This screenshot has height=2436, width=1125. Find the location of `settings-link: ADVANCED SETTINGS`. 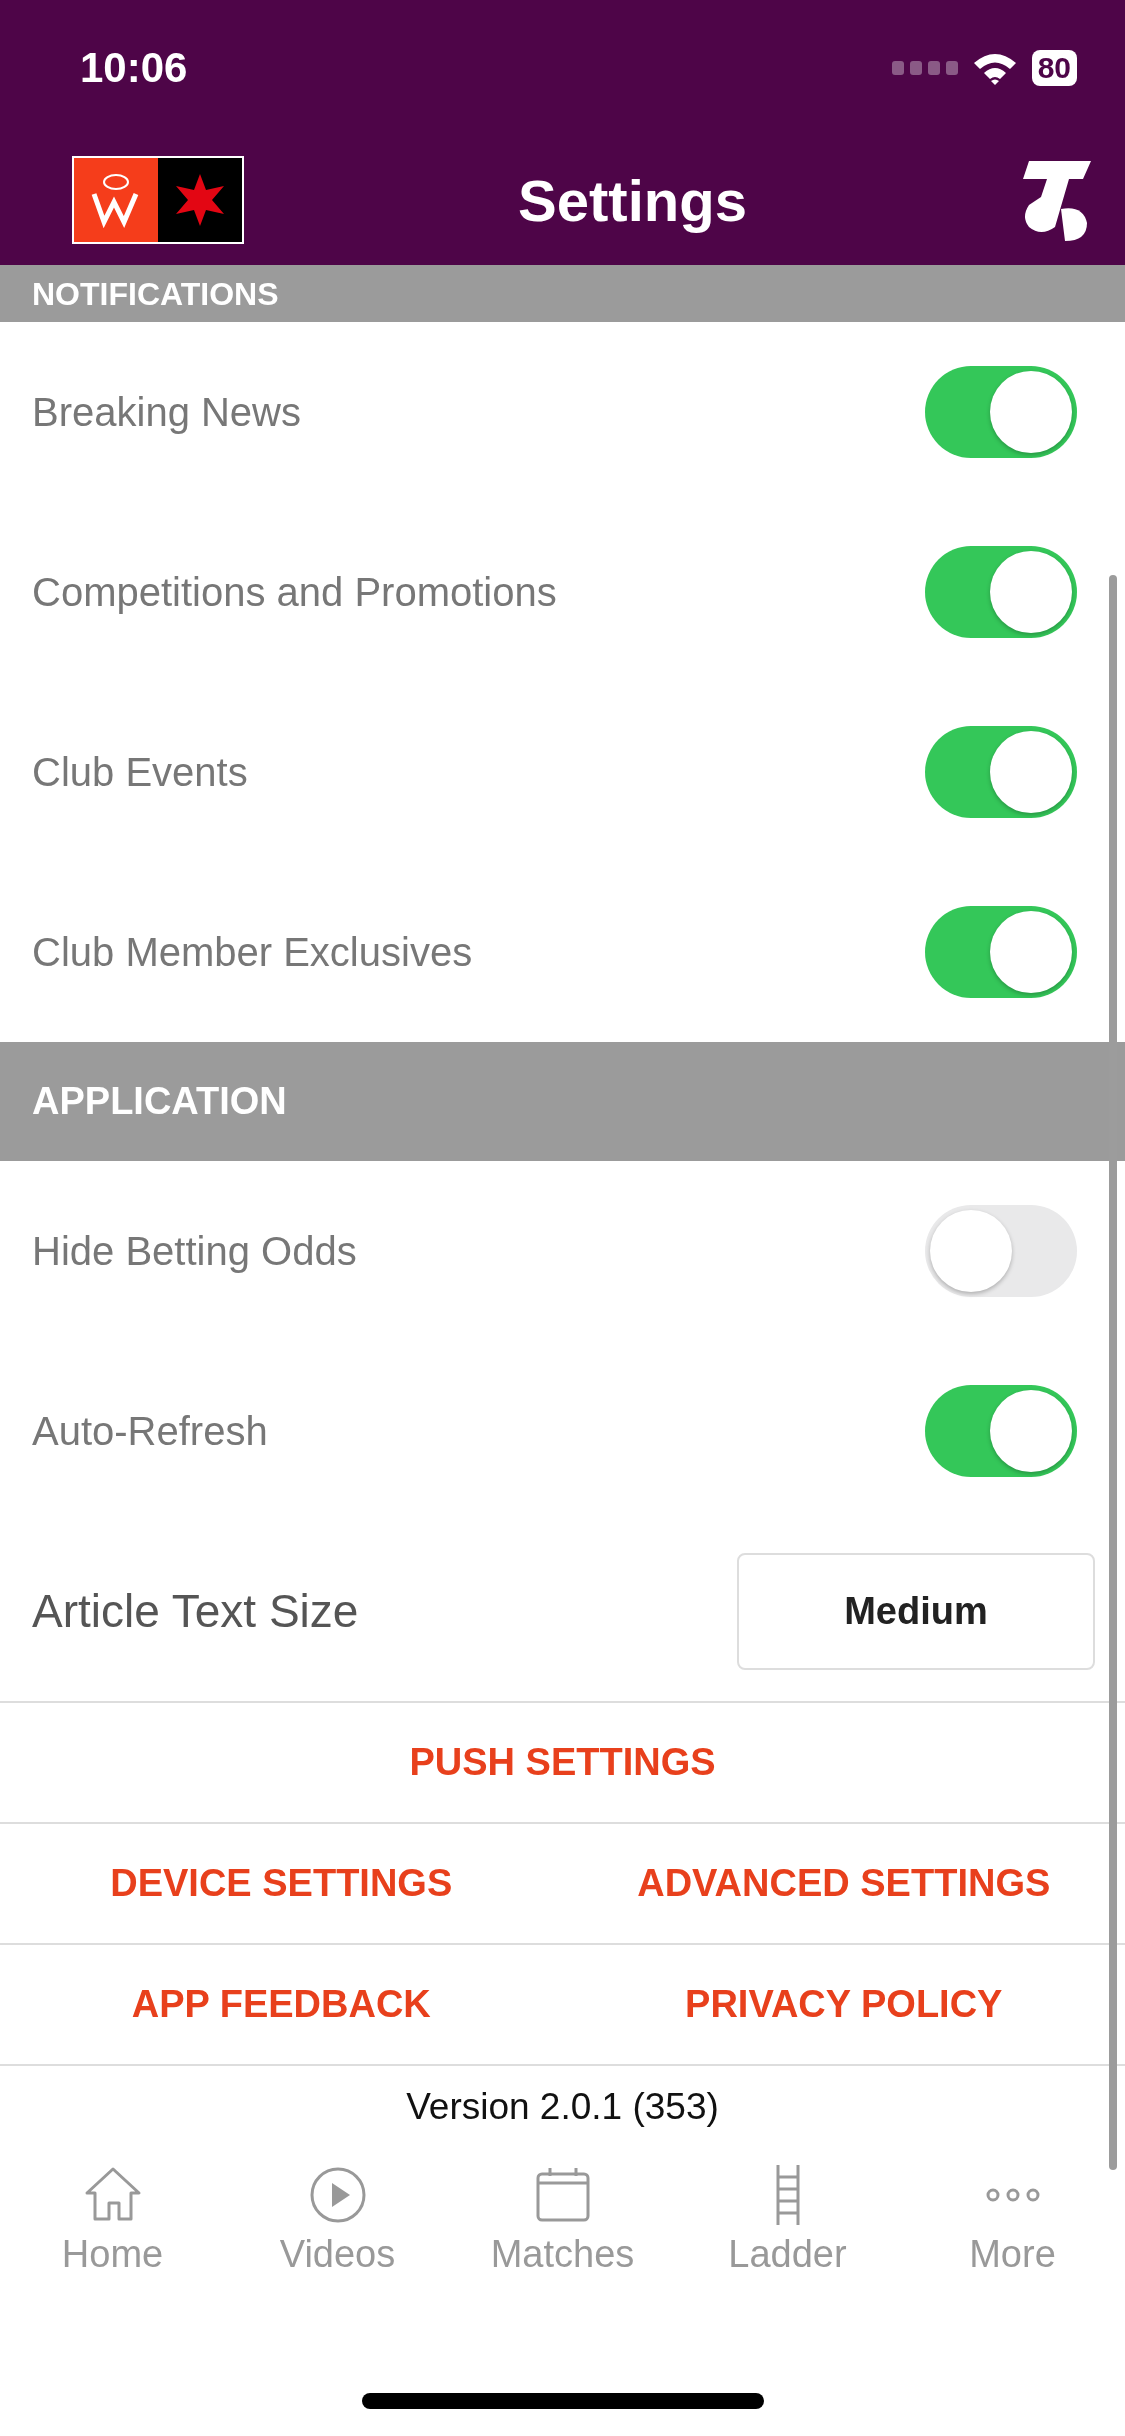

settings-link: ADVANCED SETTINGS is located at coordinates (843, 1883).